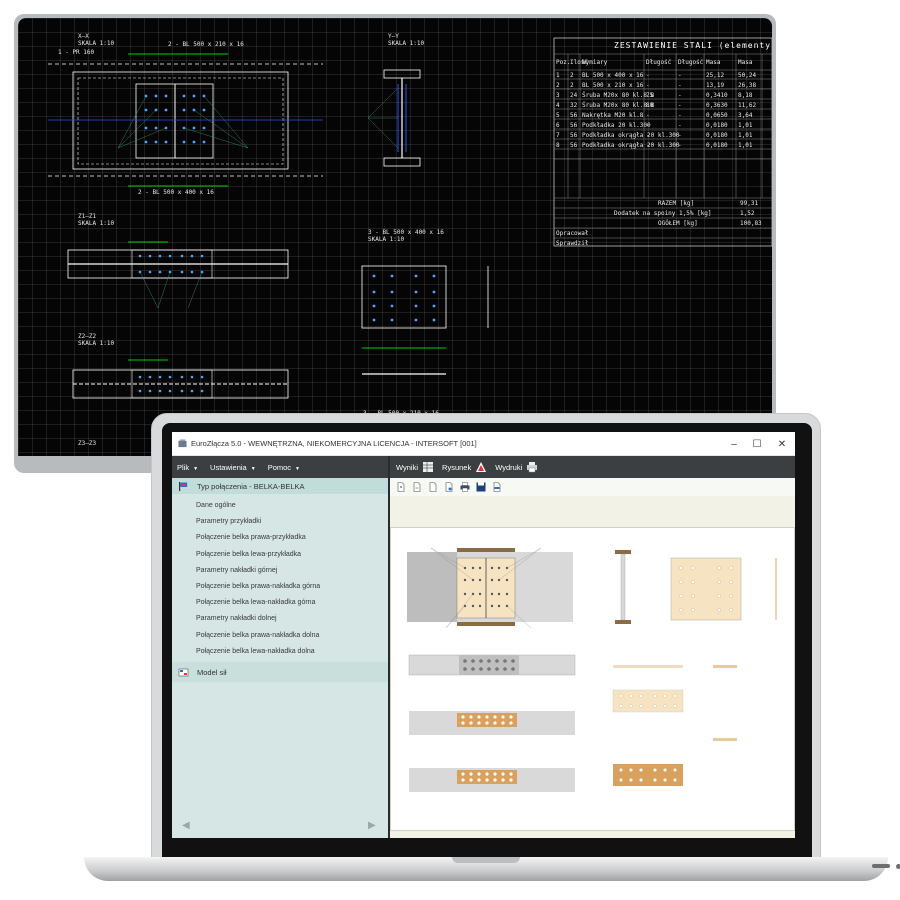  What do you see at coordinates (280, 672) in the screenshot?
I see `sidebar-force-model: Model sił` at bounding box center [280, 672].